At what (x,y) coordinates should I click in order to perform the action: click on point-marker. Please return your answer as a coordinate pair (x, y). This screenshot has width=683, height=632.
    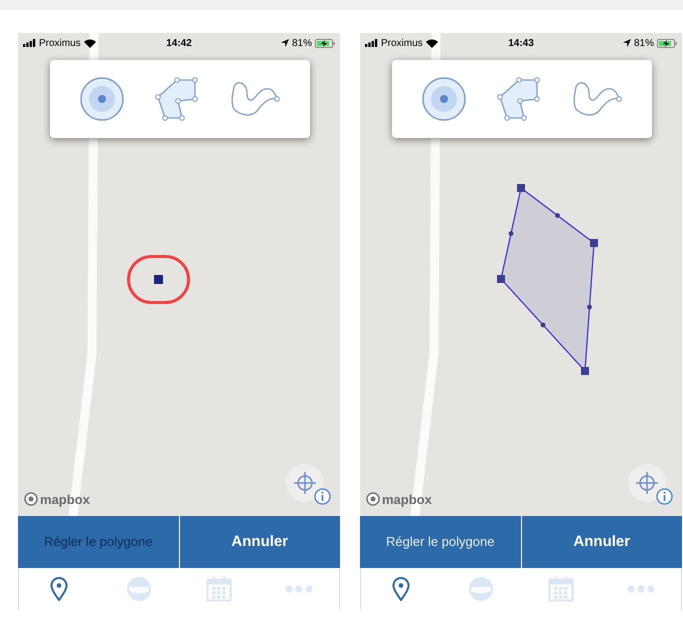
    Looking at the image, I should click on (158, 279).